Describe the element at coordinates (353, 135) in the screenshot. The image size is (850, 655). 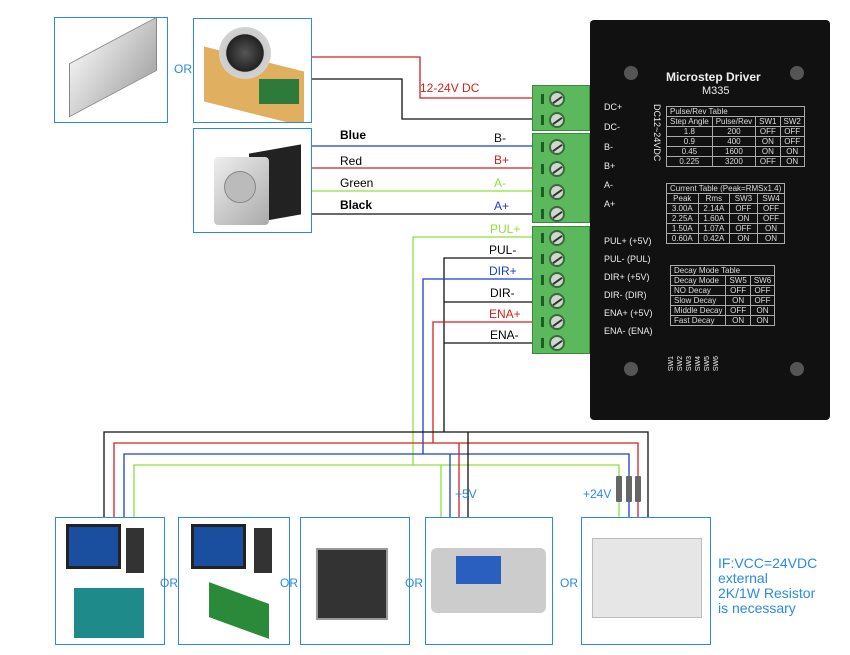
I see `motor-wire-label: Blue` at that location.